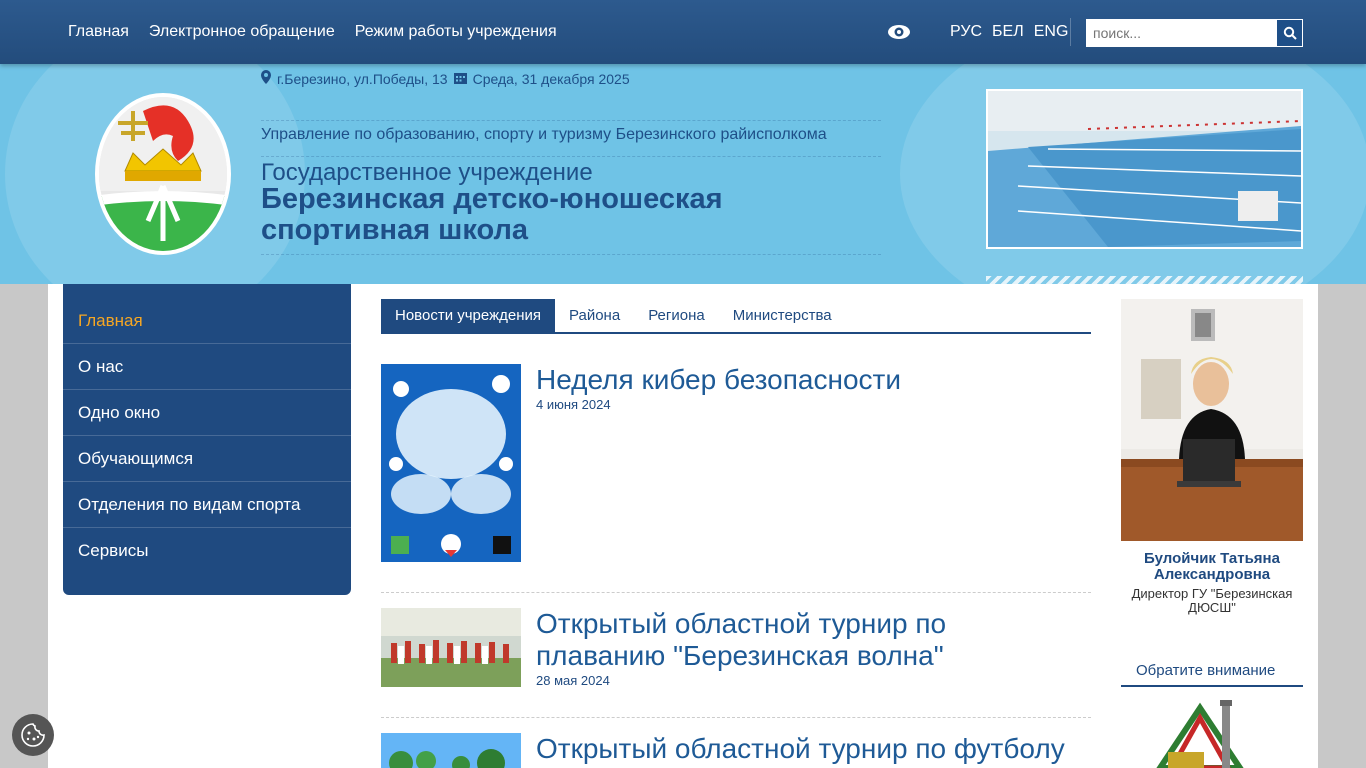 The height and width of the screenshot is (768, 1366). What do you see at coordinates (266, 78) in the screenshot?
I see `location-pin-icon` at bounding box center [266, 78].